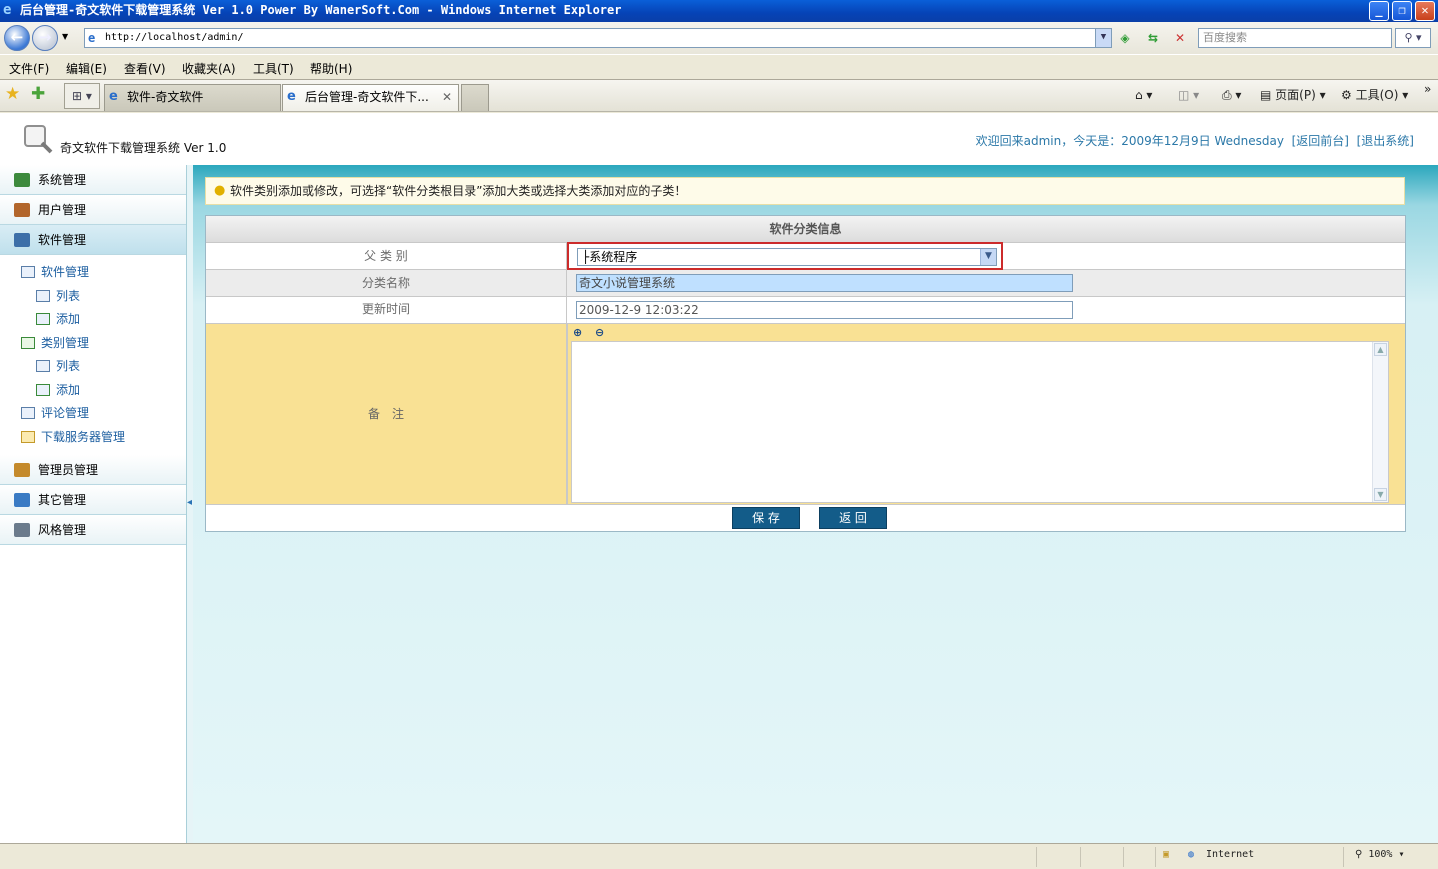 The height and width of the screenshot is (869, 1438). I want to click on submenu-category-manage: 类别管理, so click(93, 344).